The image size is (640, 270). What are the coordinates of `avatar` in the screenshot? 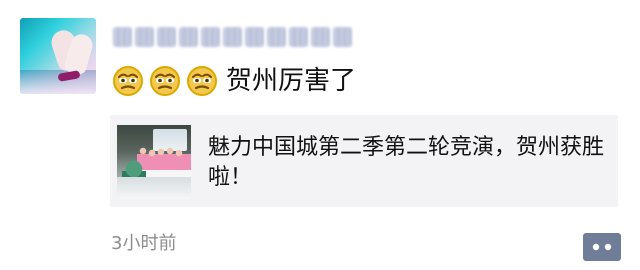 It's located at (58, 56).